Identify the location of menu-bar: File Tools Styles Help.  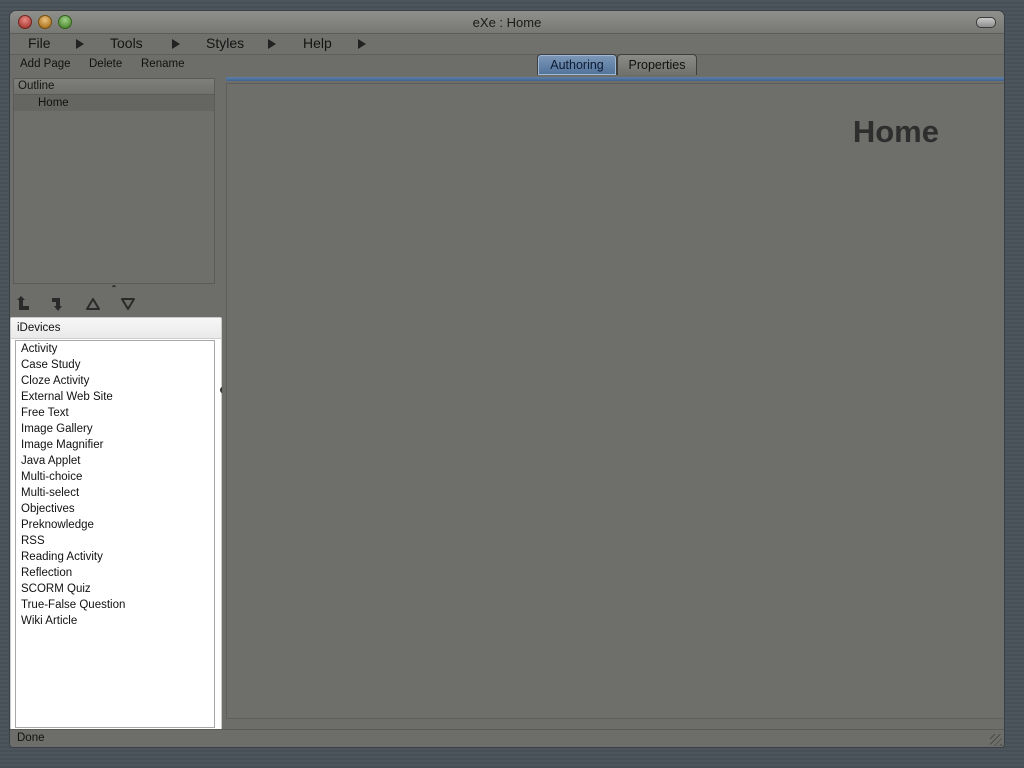
(507, 44).